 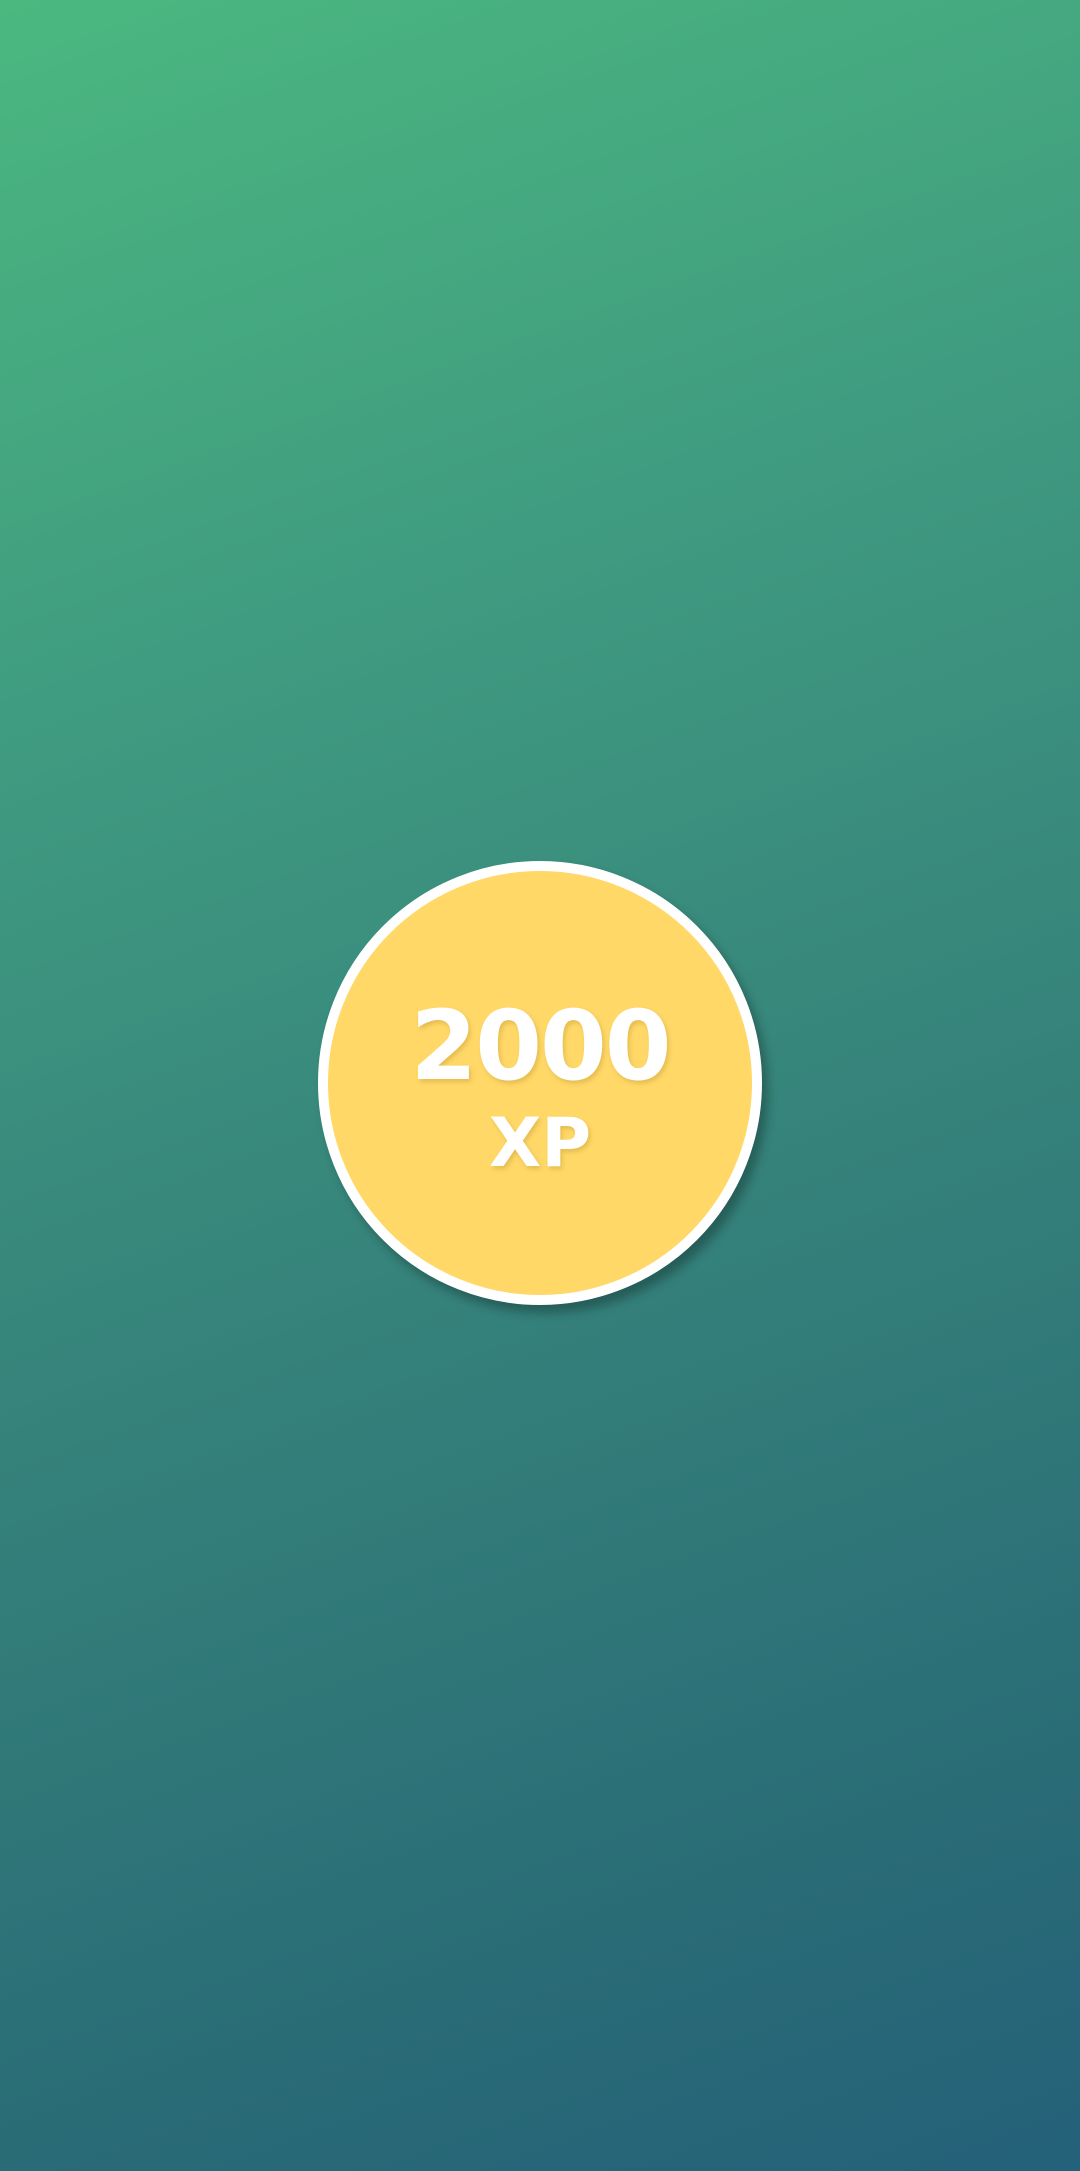 I want to click on xp-reward-badge: 2000 XP, so click(x=540, y=1083).